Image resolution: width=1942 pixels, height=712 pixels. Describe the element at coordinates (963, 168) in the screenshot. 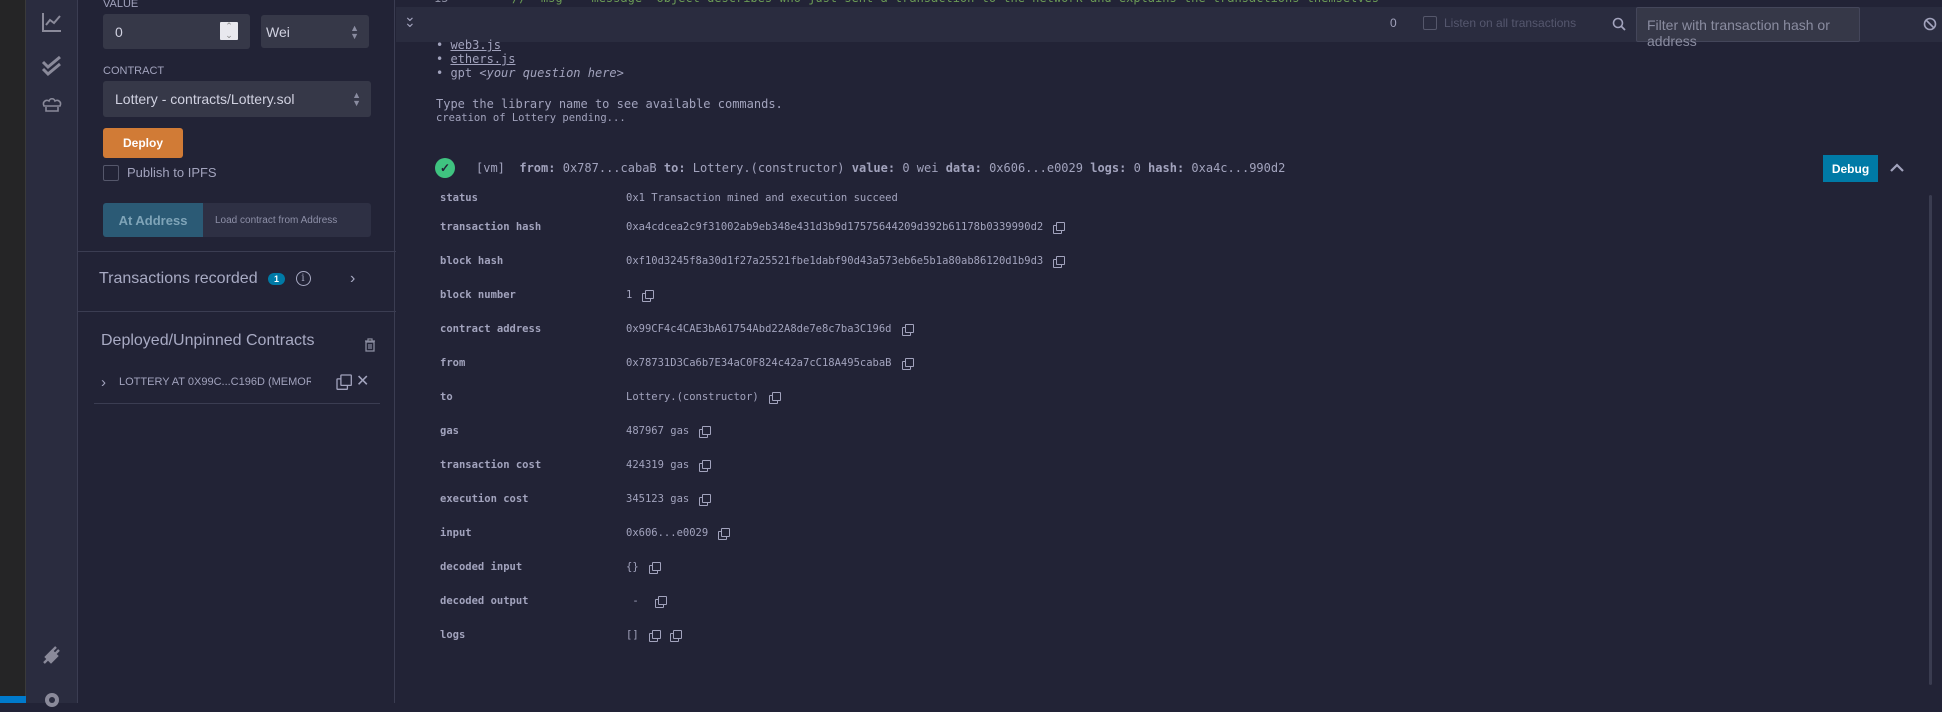

I see `tx-data-label: data:` at that location.